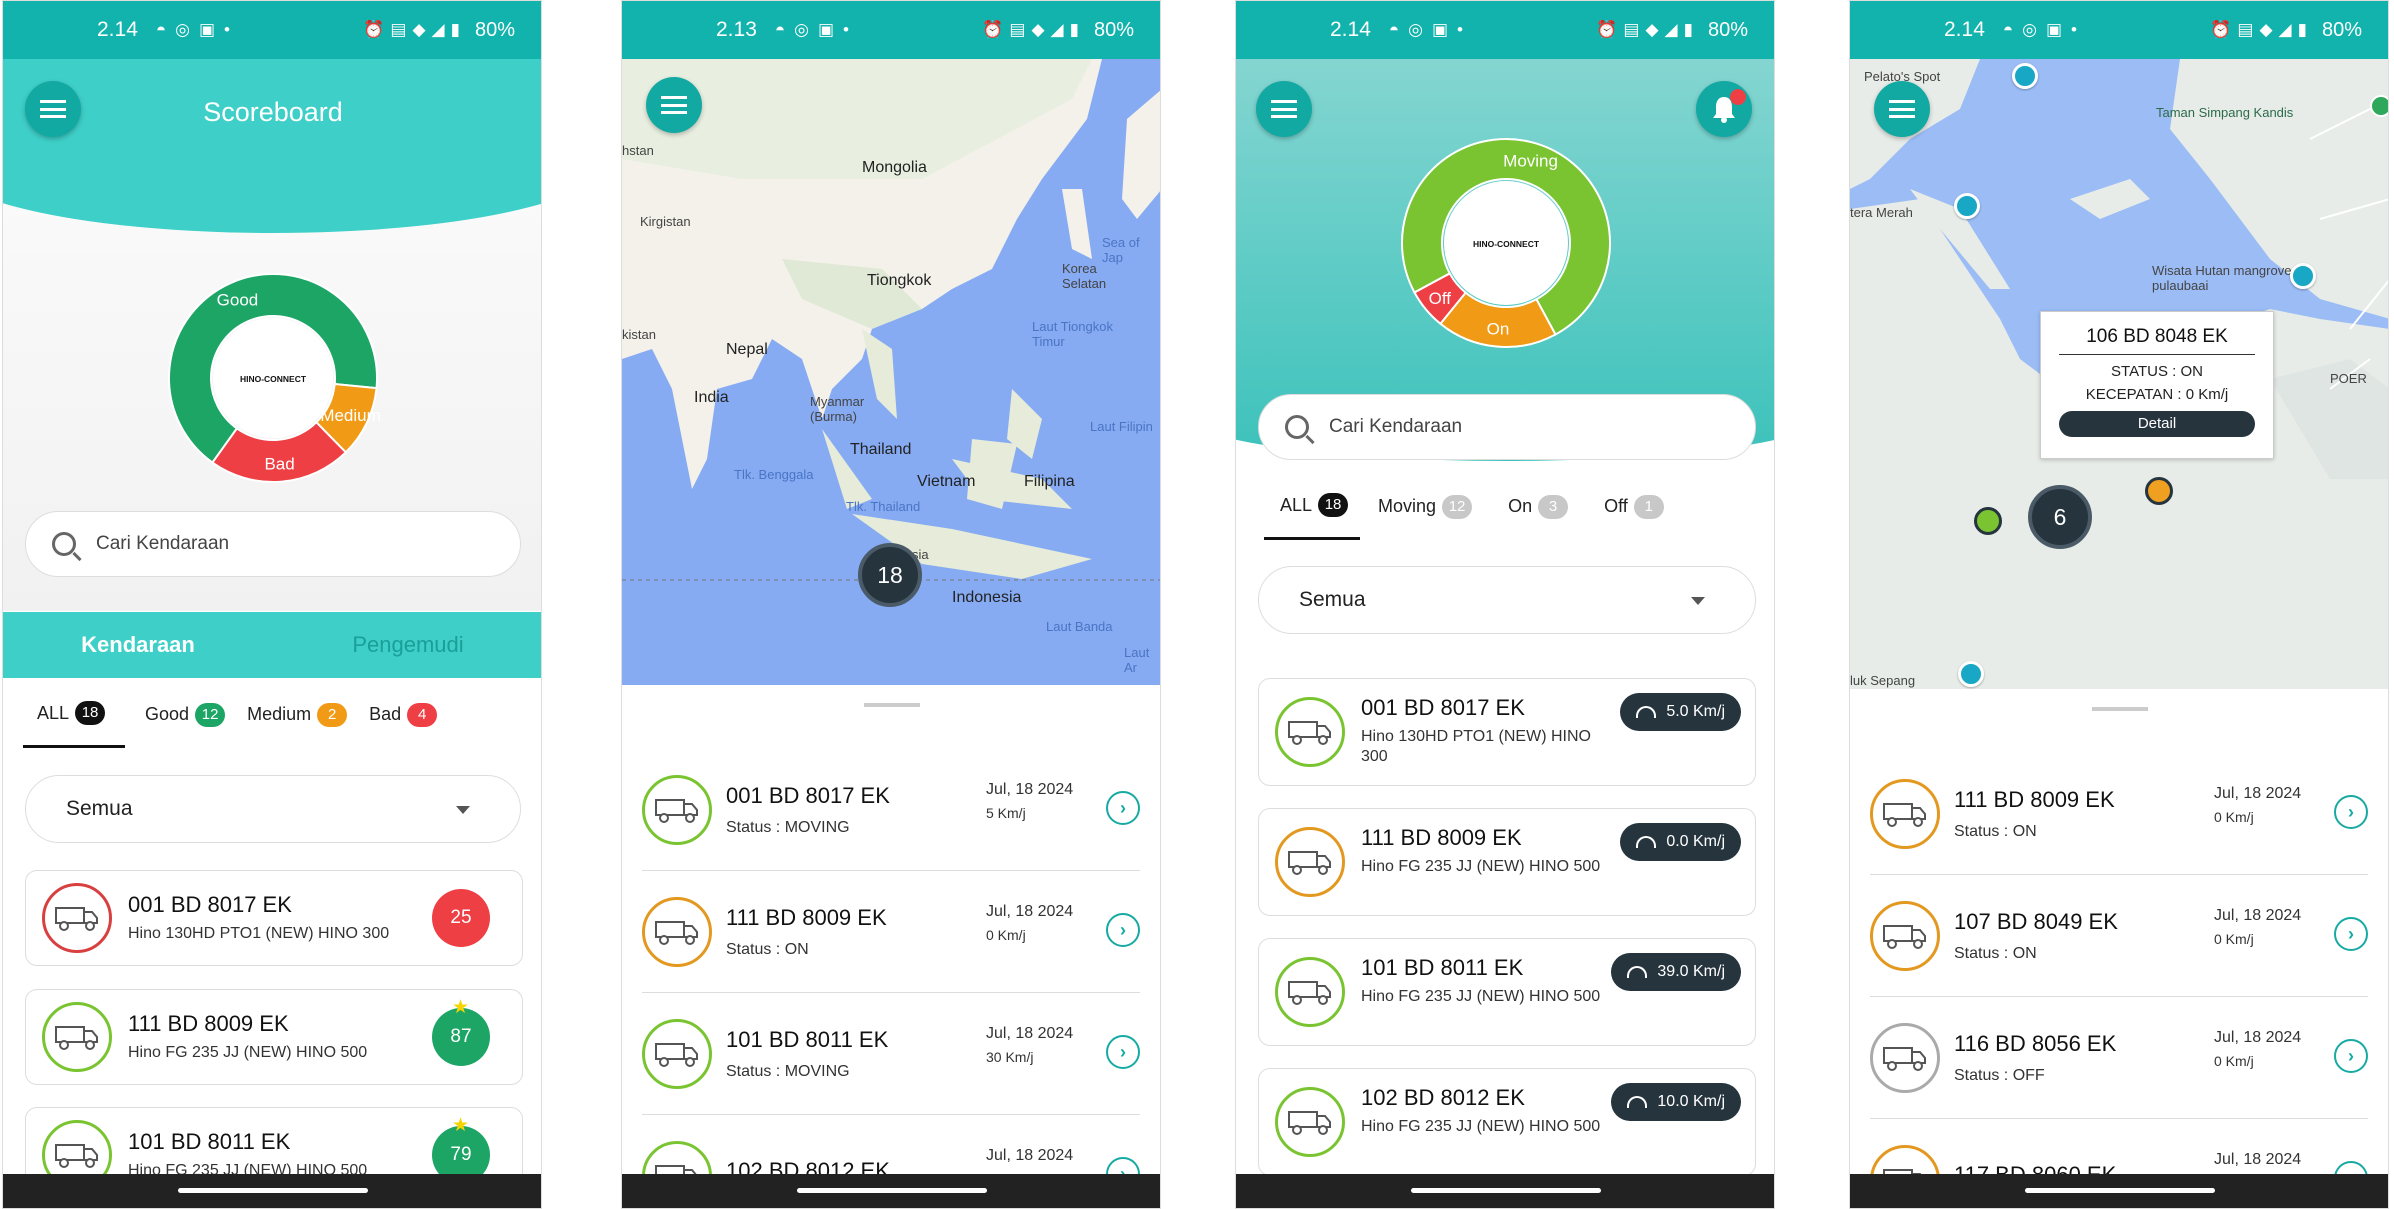 Image resolution: width=2394 pixels, height=1209 pixels. Describe the element at coordinates (2035, 1043) in the screenshot. I see `vehicle-plate: 116 BD 8056 EK` at that location.